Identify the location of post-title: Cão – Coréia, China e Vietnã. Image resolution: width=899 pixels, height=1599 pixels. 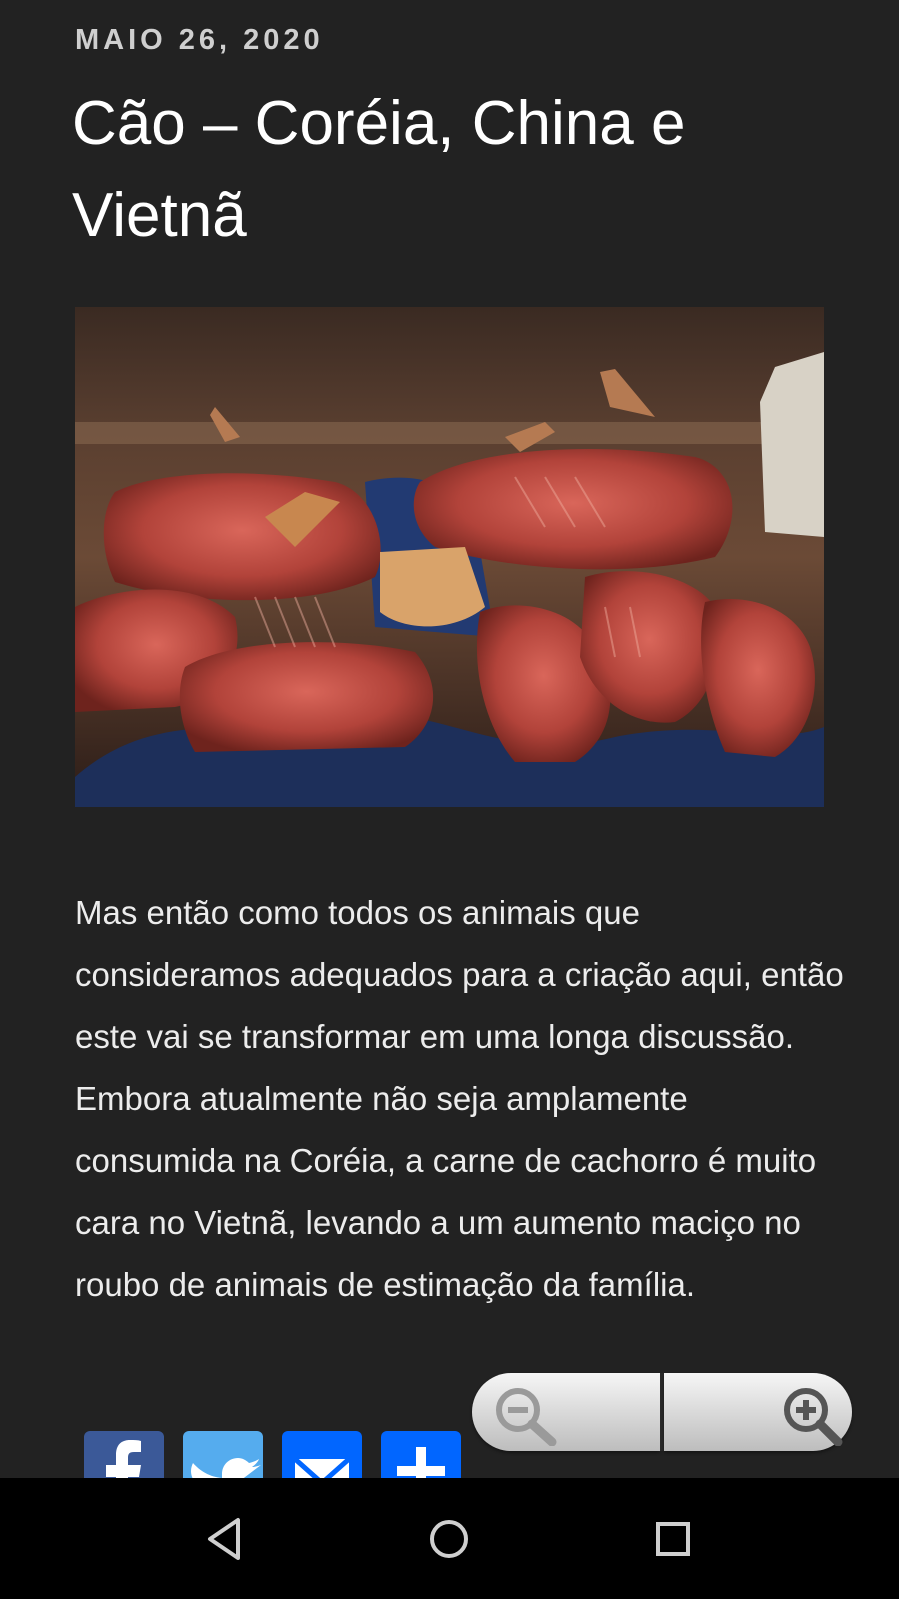
(379, 169).